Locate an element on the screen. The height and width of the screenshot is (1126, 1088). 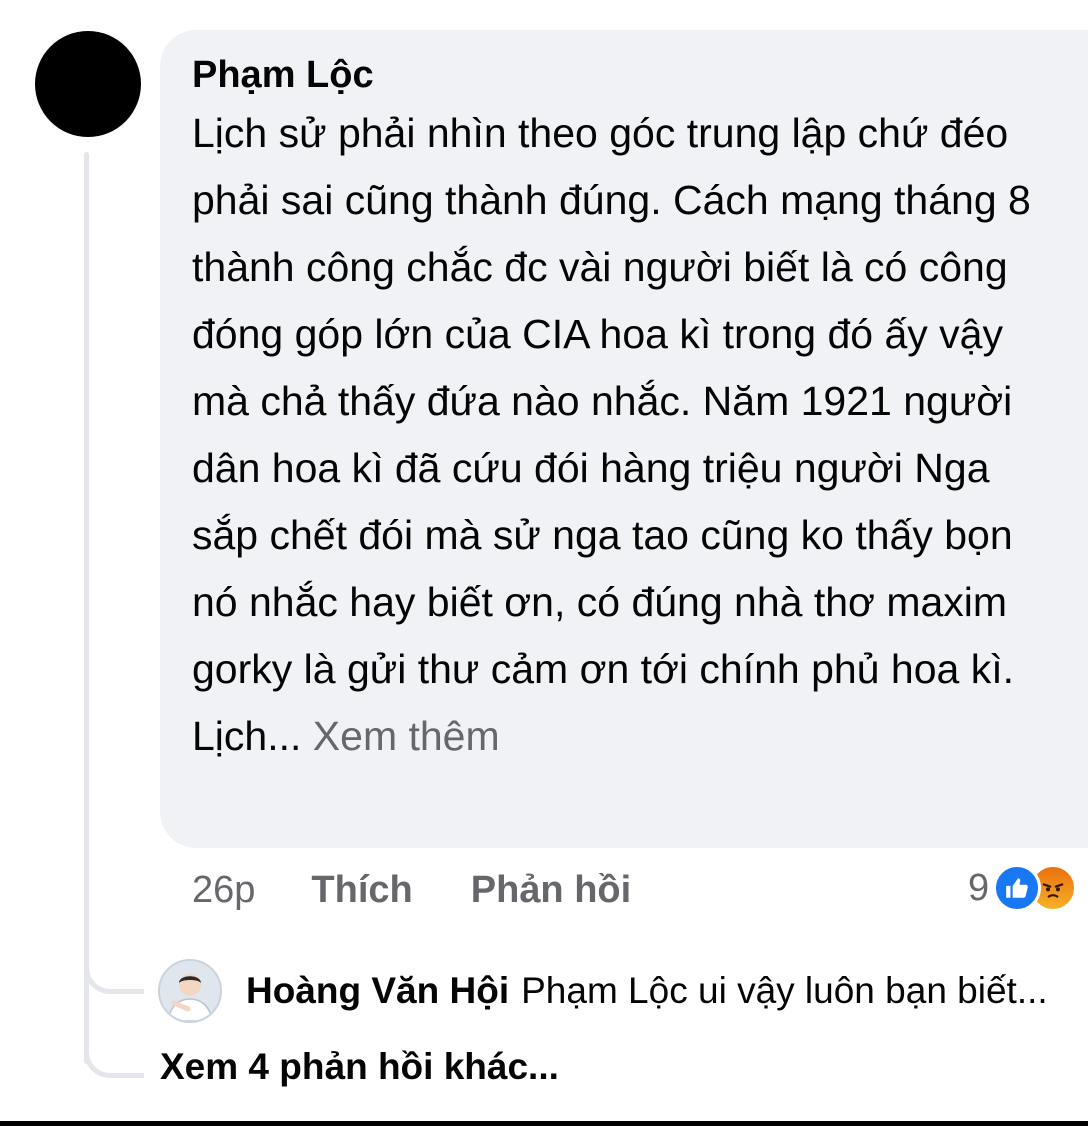
reaction-summary: 9 is located at coordinates (1023, 888).